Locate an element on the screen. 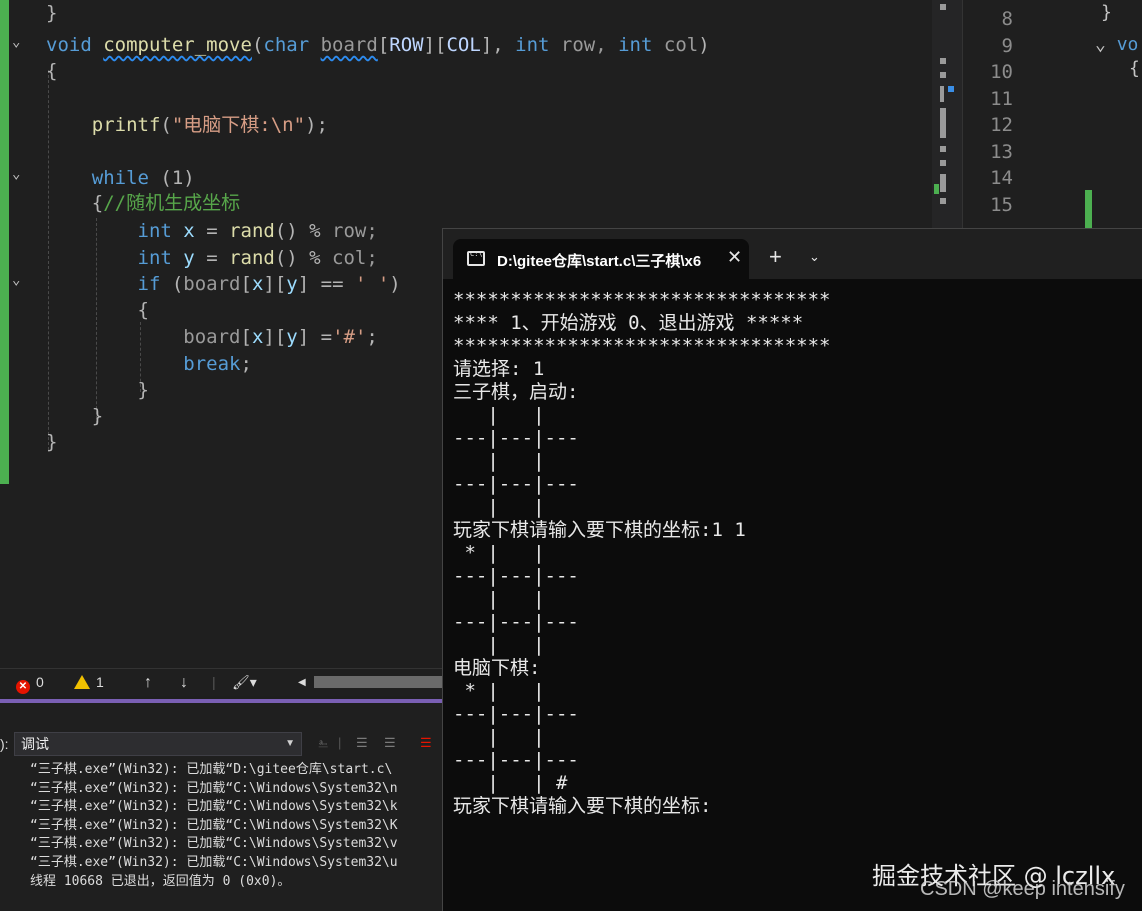 The width and height of the screenshot is (1142, 911). code-token: ) is located at coordinates (704, 45).